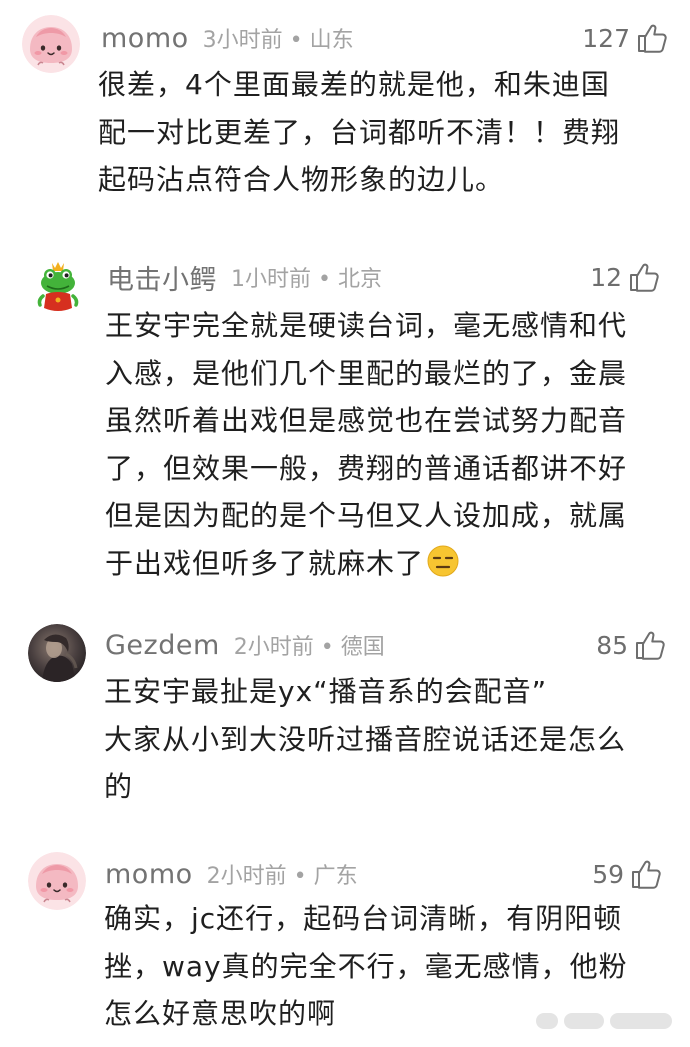  Describe the element at coordinates (119, 786) in the screenshot. I see `comment-line: 的` at that location.